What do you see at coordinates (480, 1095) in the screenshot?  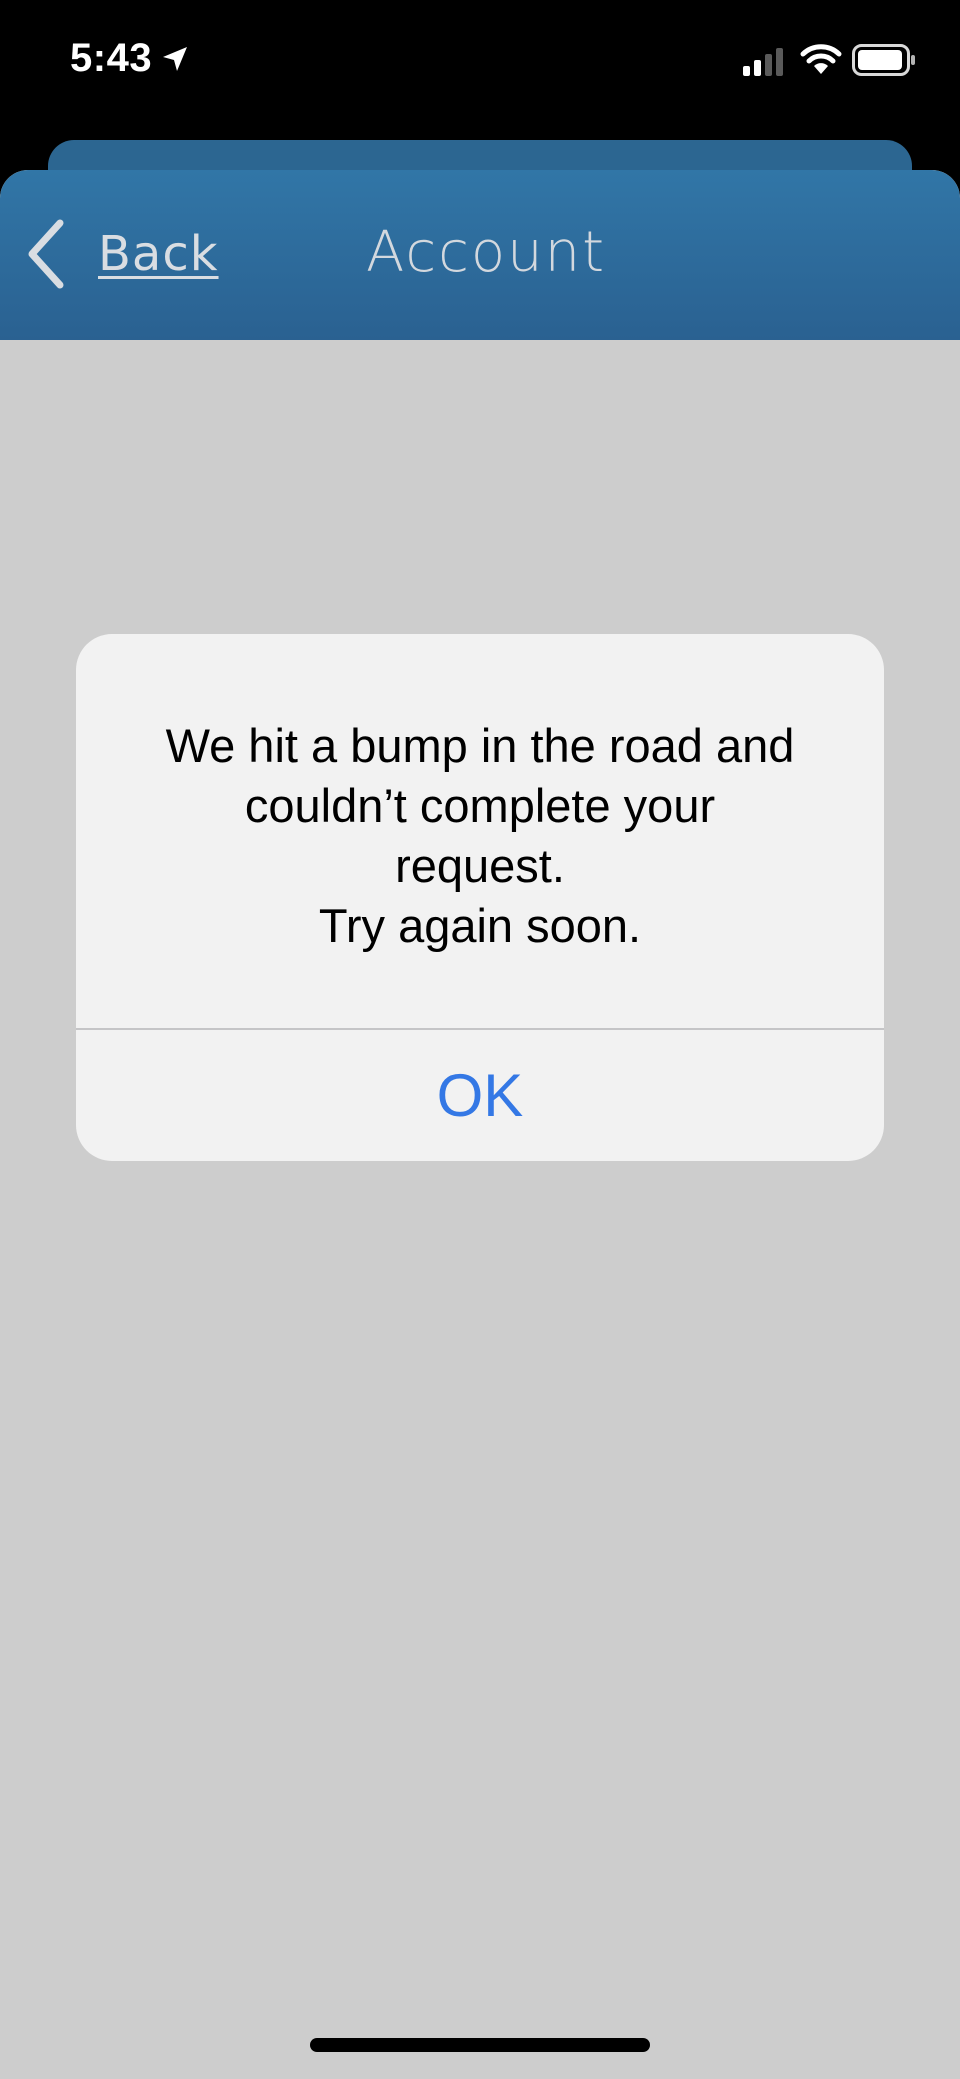 I see `ok-button: OK` at bounding box center [480, 1095].